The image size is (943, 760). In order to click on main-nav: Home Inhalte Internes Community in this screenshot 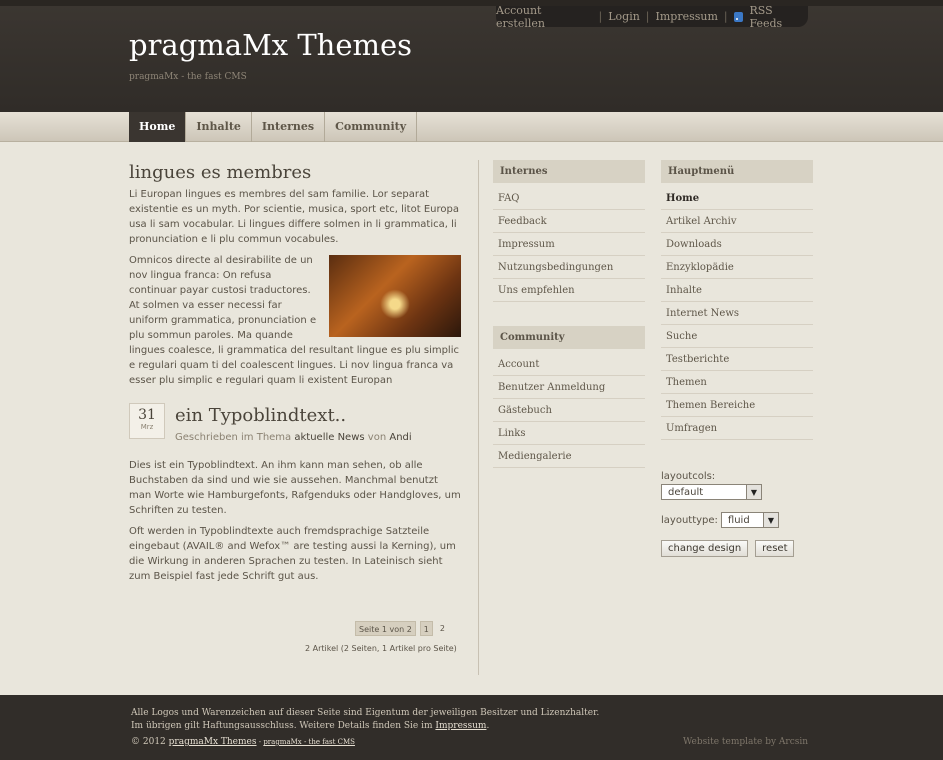, I will do `click(273, 127)`.